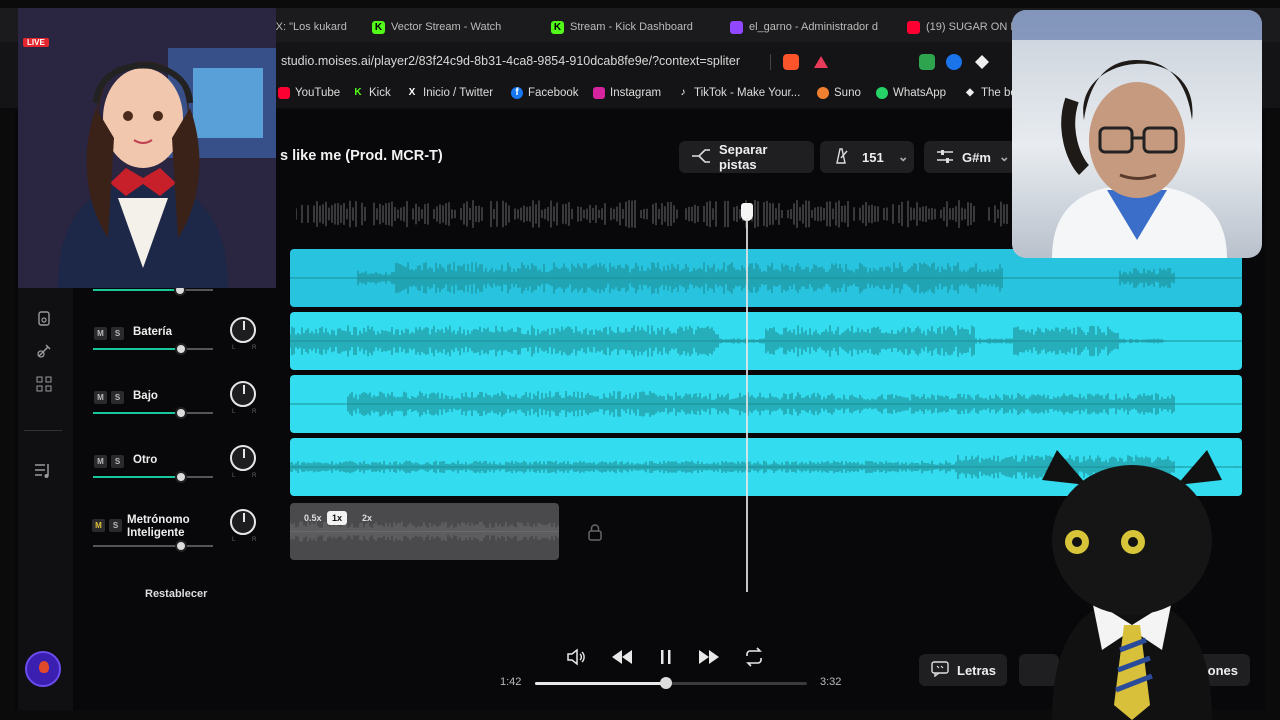 The height and width of the screenshot is (720, 1280). Describe the element at coordinates (807, 27) in the screenshot. I see `tab-twitch-admin: el_garno - Administrador d` at that location.